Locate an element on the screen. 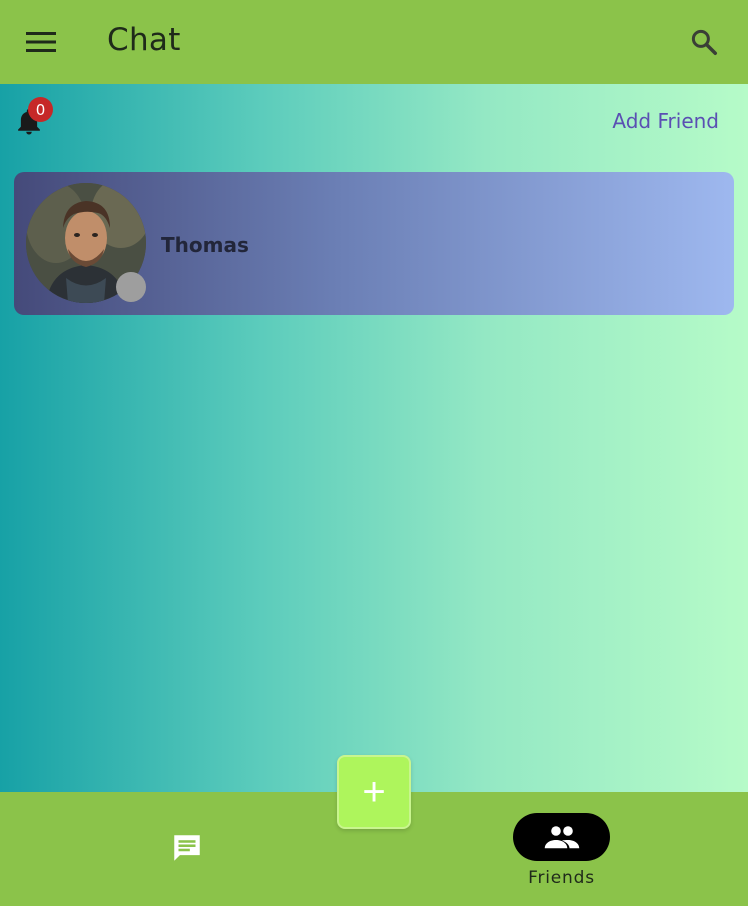  menu-icon is located at coordinates (41, 42).